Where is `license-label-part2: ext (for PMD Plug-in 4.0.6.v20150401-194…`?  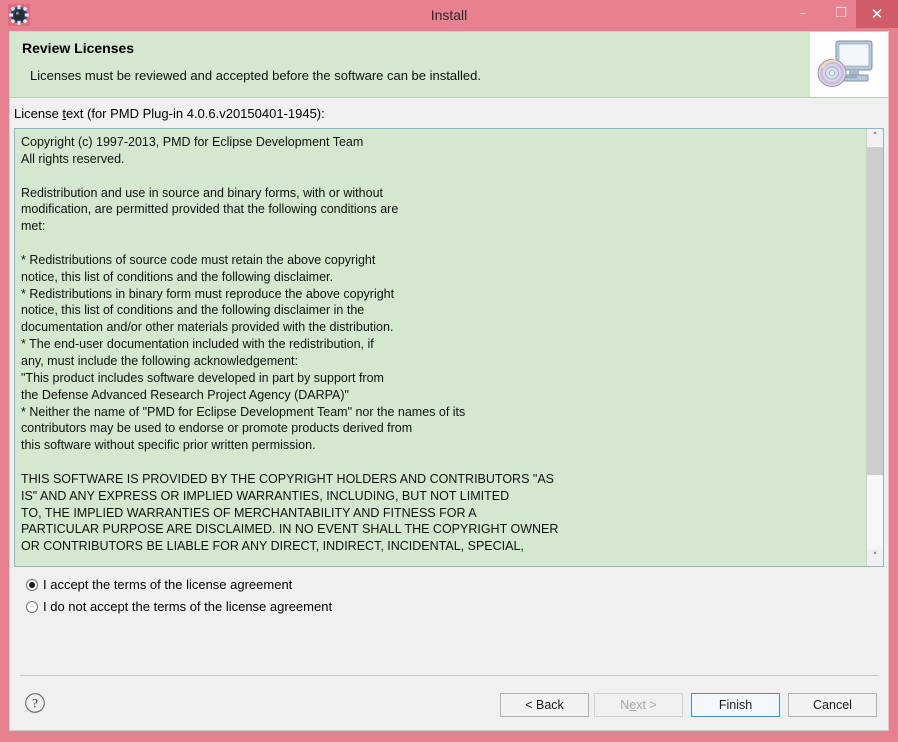
license-label-part2: ext (for PMD Plug-in 4.0.6.v20150401-194… is located at coordinates (195, 113).